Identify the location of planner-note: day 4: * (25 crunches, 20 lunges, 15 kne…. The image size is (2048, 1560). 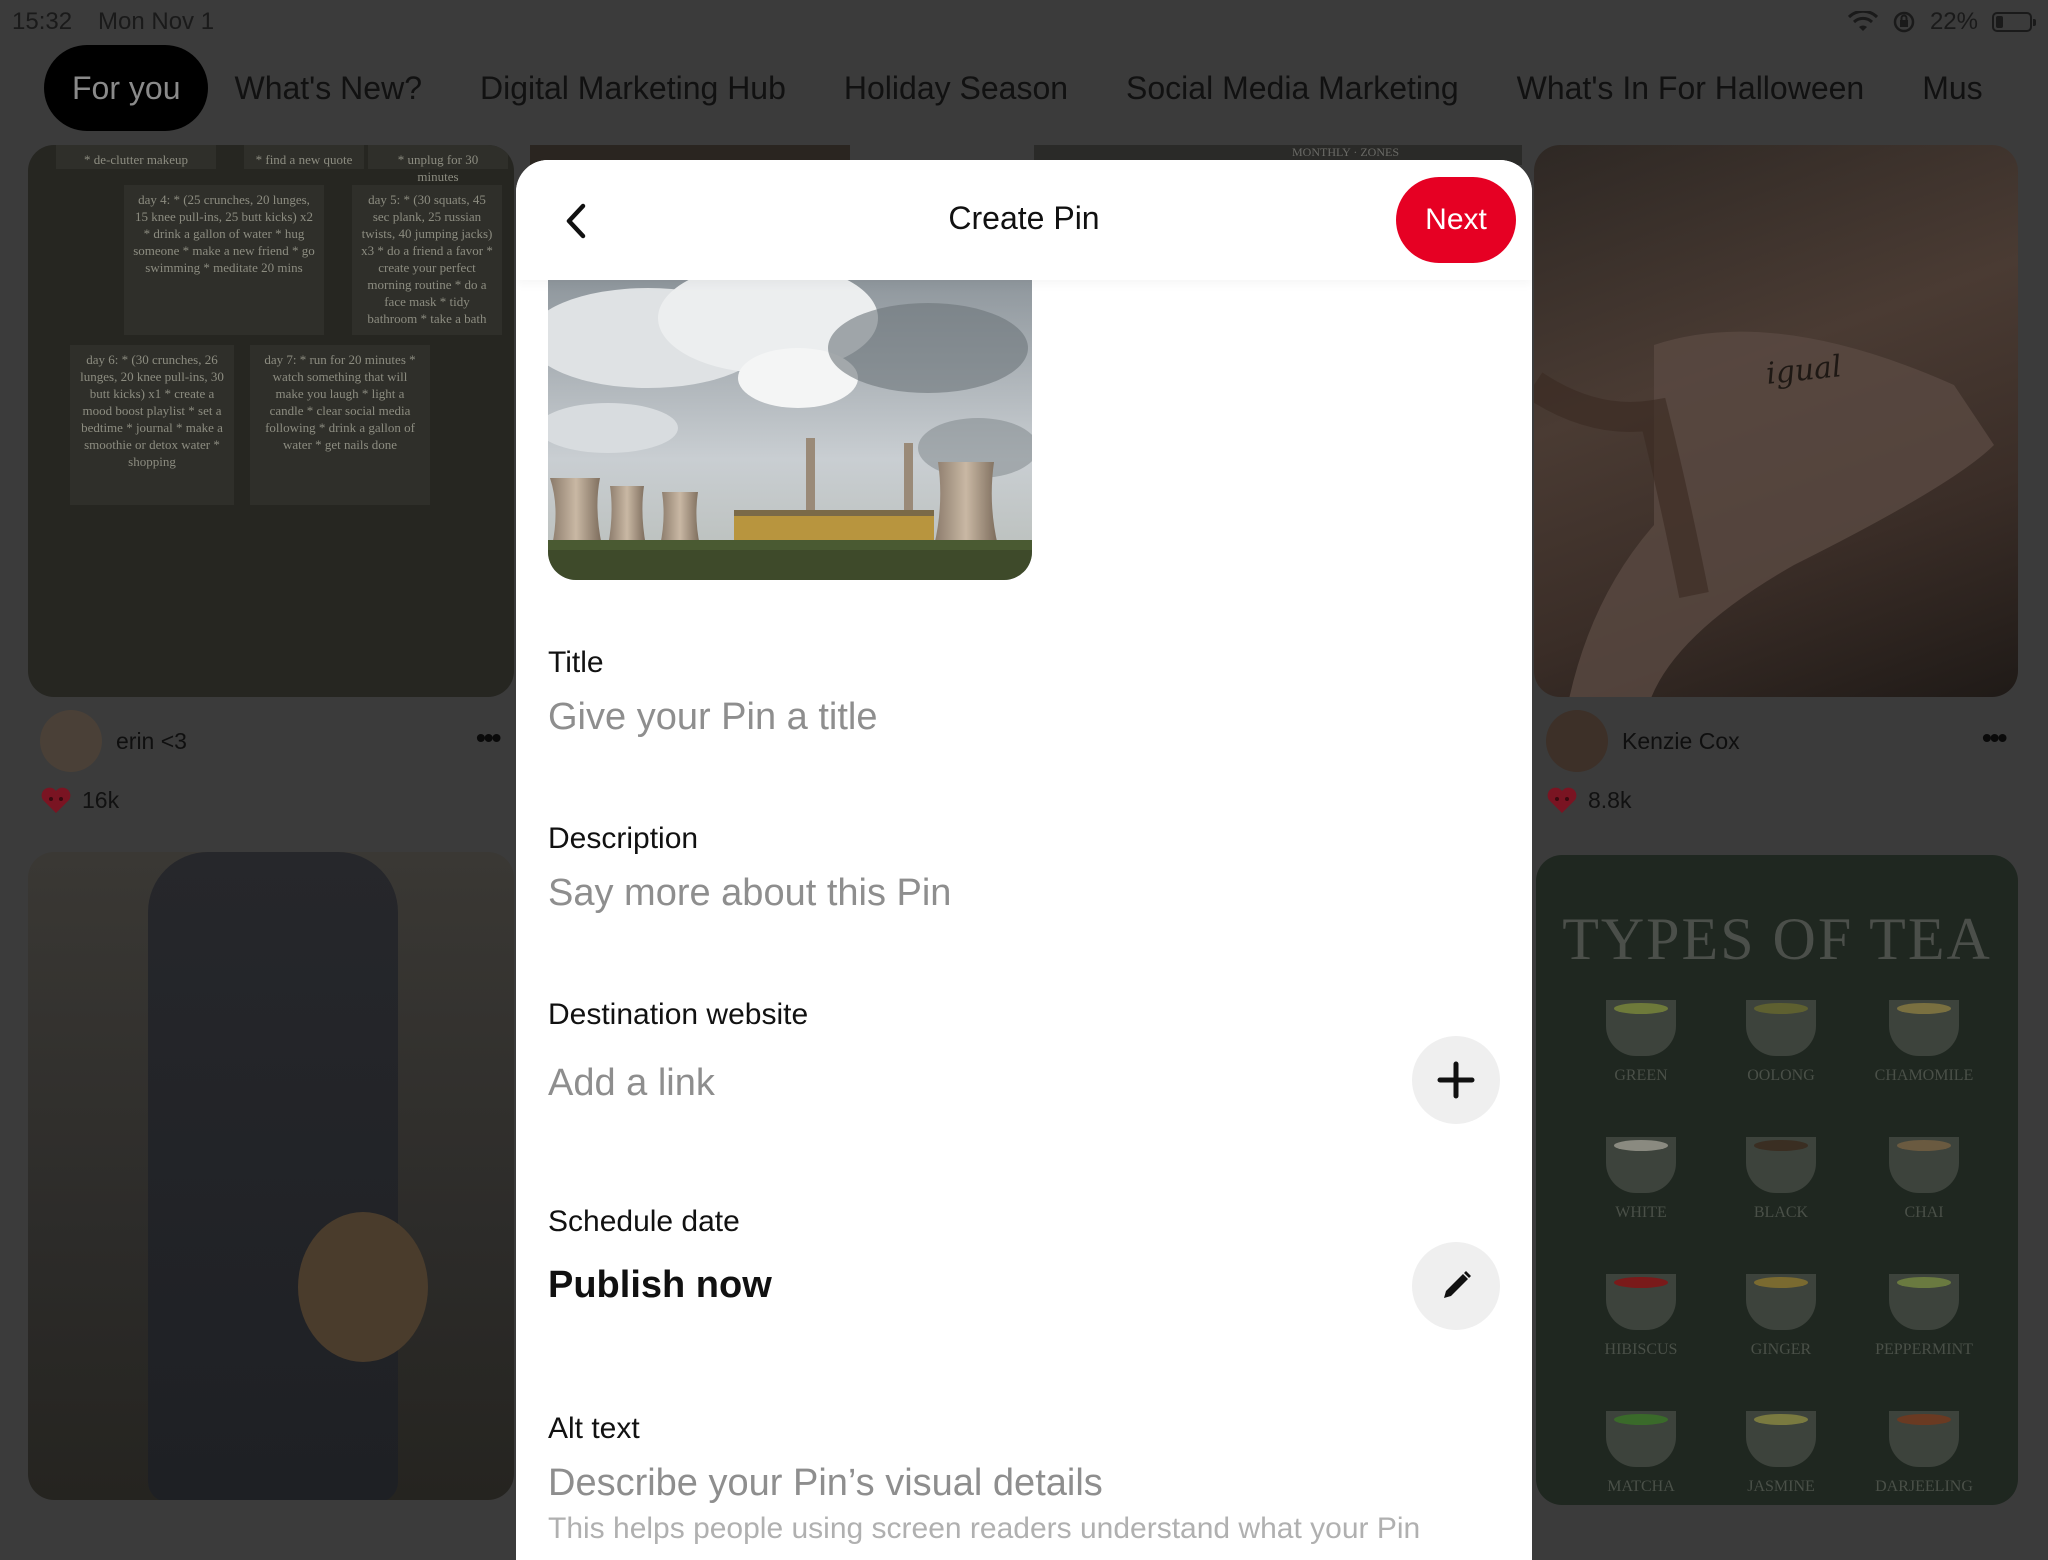
(224, 260).